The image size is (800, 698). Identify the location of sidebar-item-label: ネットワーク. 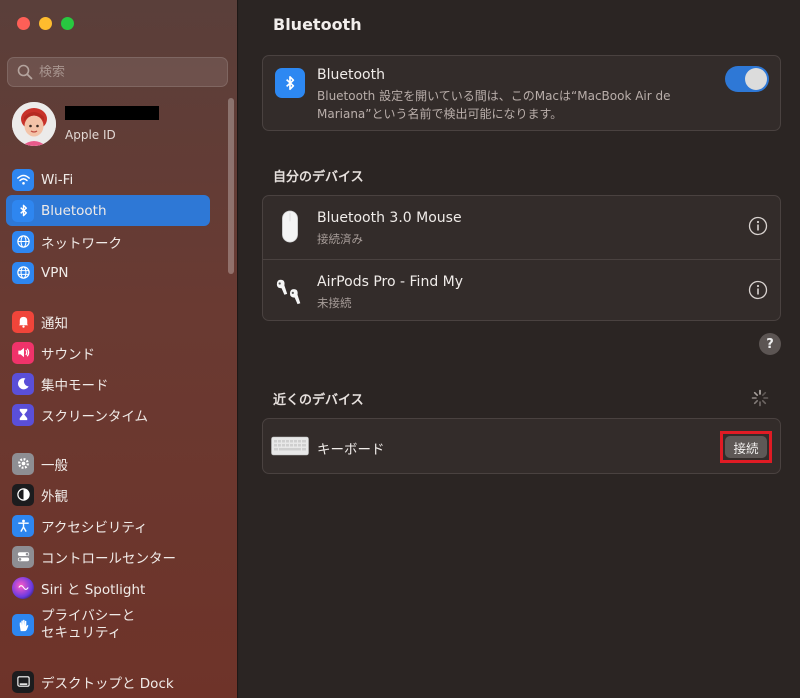
(81, 243).